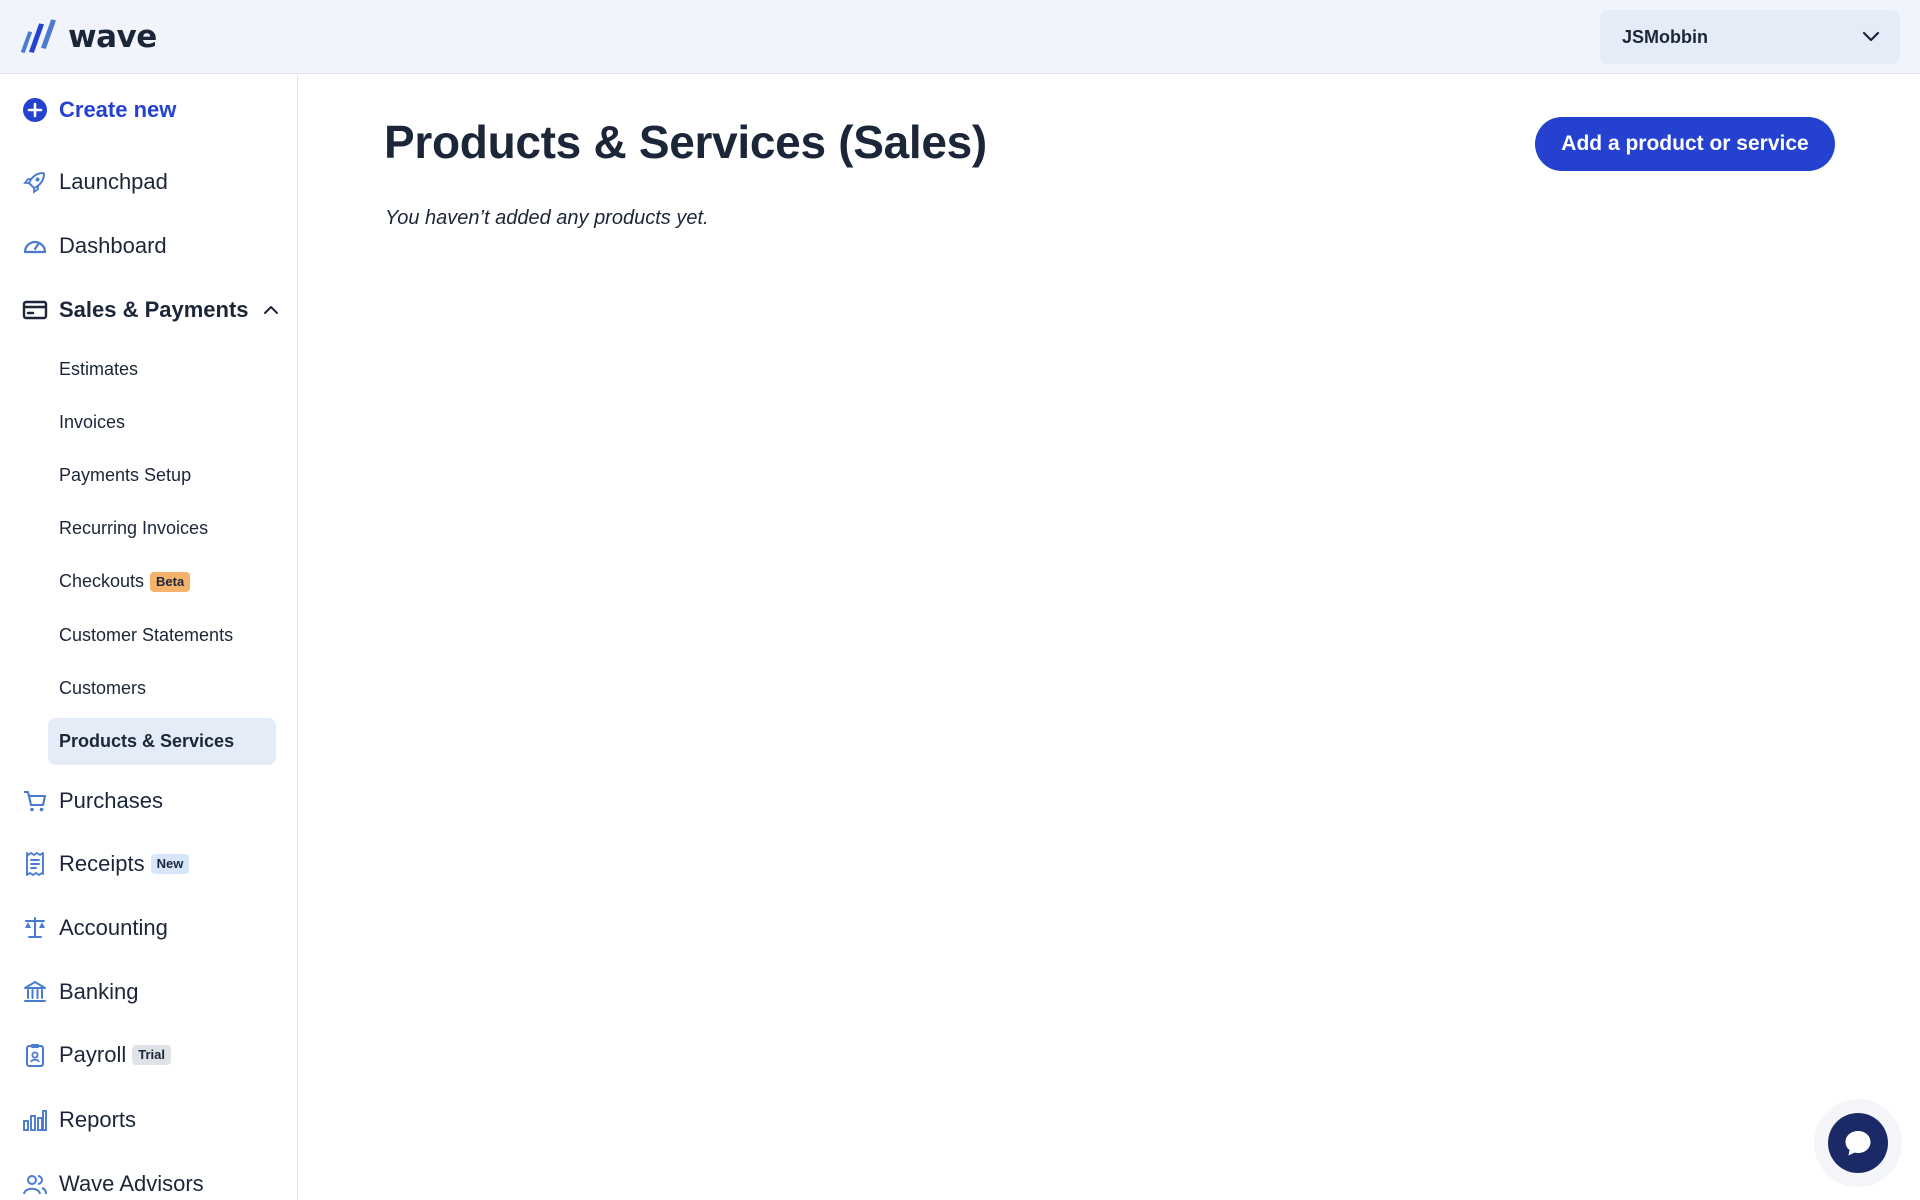  Describe the element at coordinates (35, 928) in the screenshot. I see `scales-icon` at that location.